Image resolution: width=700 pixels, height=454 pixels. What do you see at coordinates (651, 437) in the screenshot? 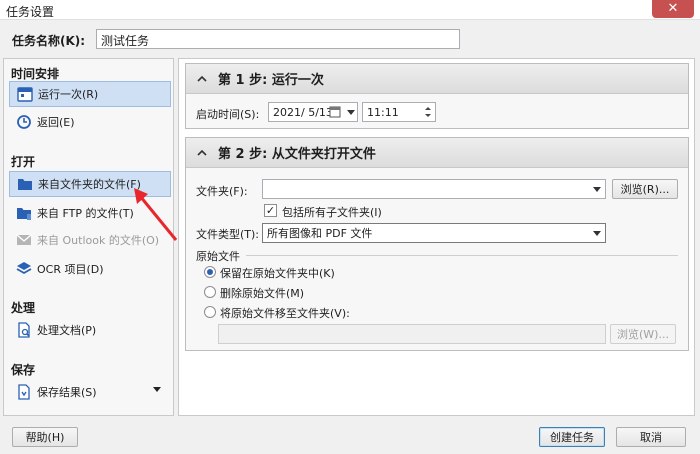
I see `cancel-button: 取消` at bounding box center [651, 437].